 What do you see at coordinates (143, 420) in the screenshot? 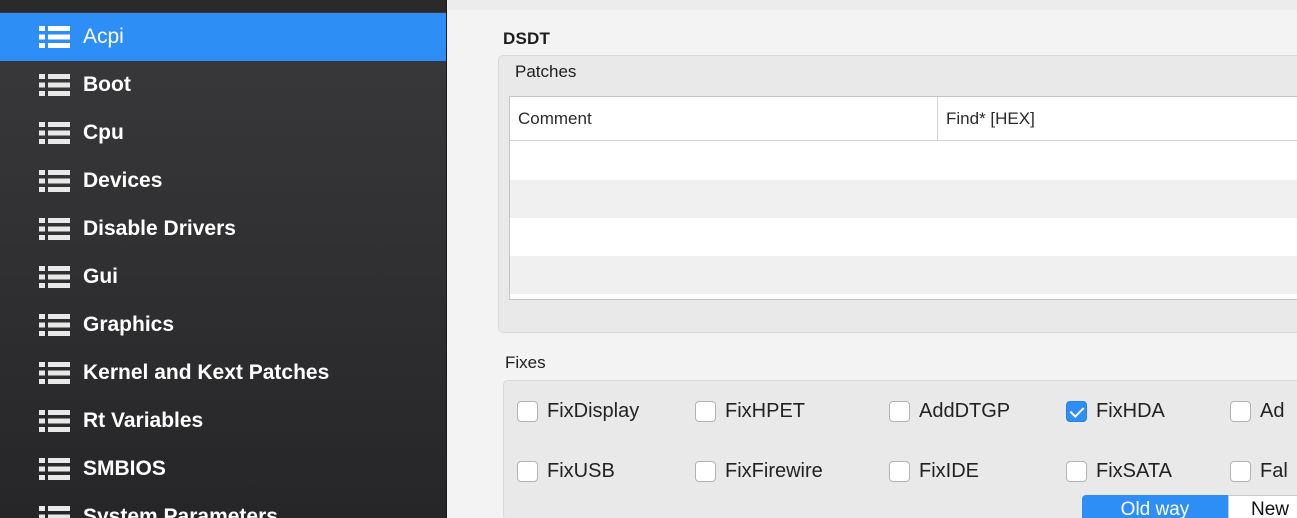
I see `sidebar-item-label: Rt Variables` at bounding box center [143, 420].